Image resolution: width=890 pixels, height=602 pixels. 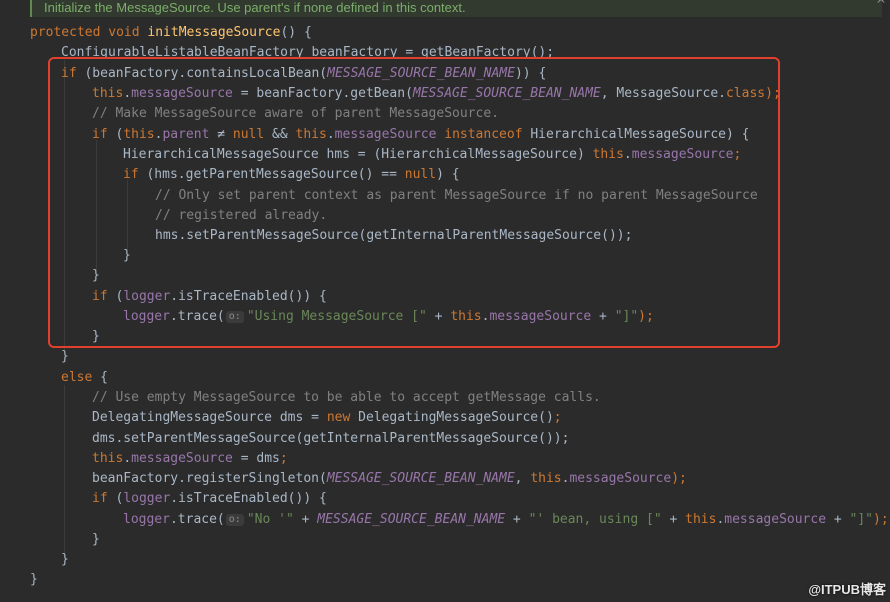 I want to click on keyword: if, so click(x=104, y=498).